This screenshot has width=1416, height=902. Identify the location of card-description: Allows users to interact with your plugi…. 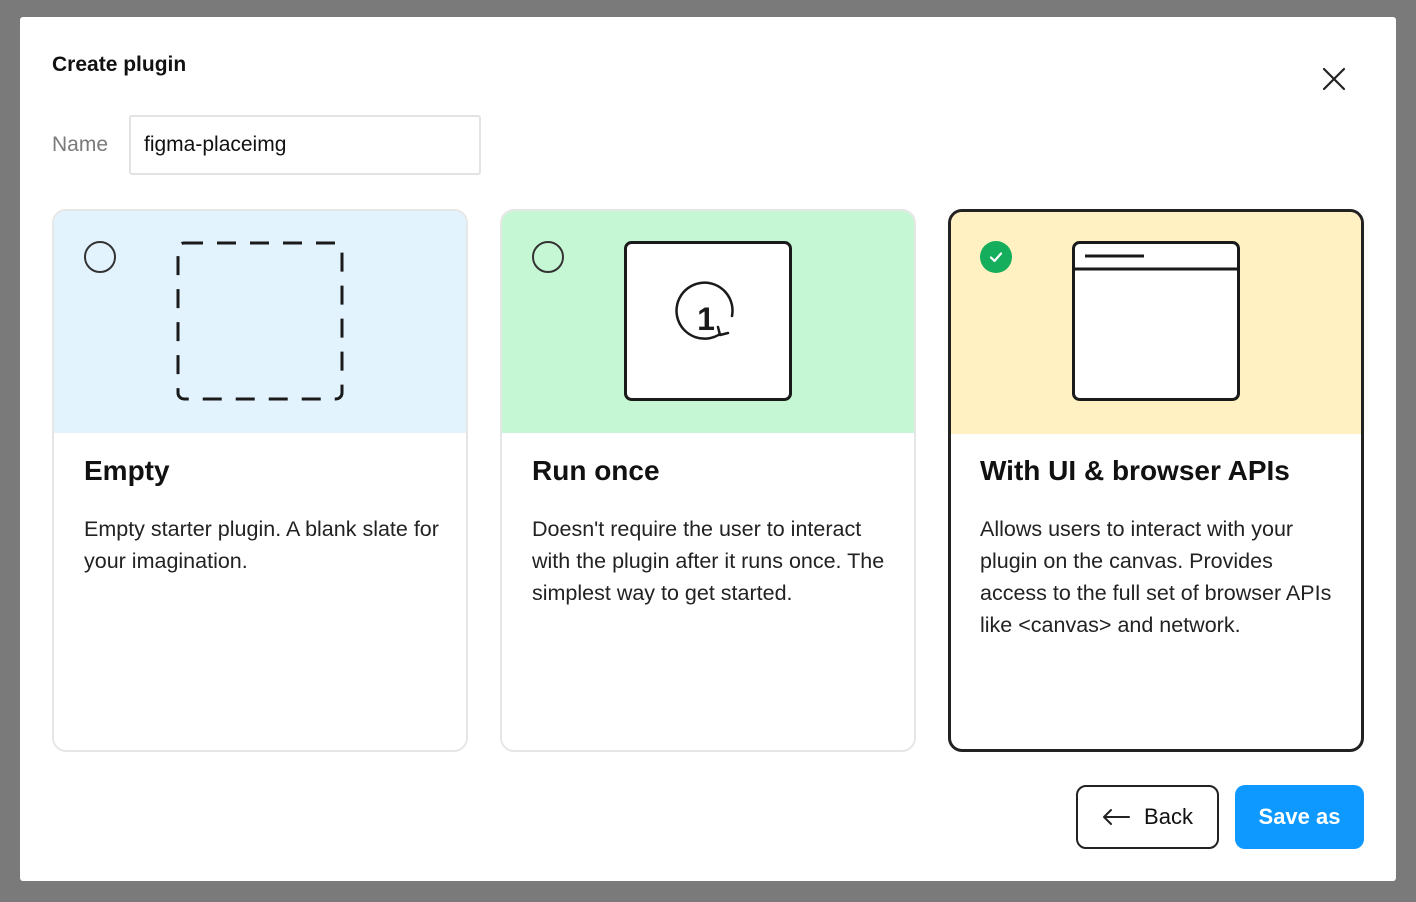
(1156, 577).